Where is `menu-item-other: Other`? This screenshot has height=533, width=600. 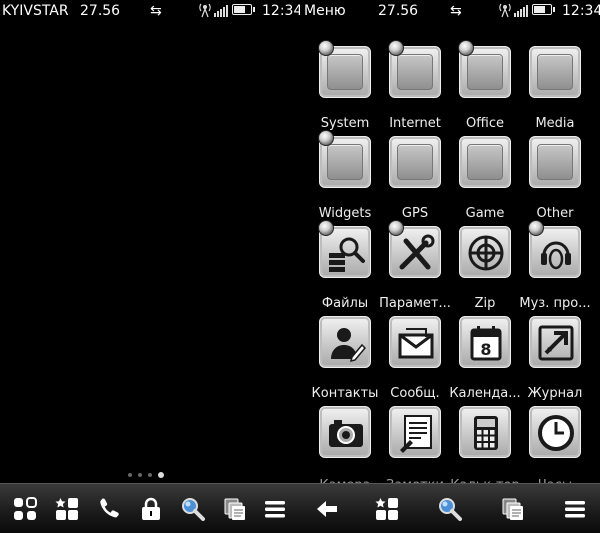 menu-item-other: Other is located at coordinates (555, 181).